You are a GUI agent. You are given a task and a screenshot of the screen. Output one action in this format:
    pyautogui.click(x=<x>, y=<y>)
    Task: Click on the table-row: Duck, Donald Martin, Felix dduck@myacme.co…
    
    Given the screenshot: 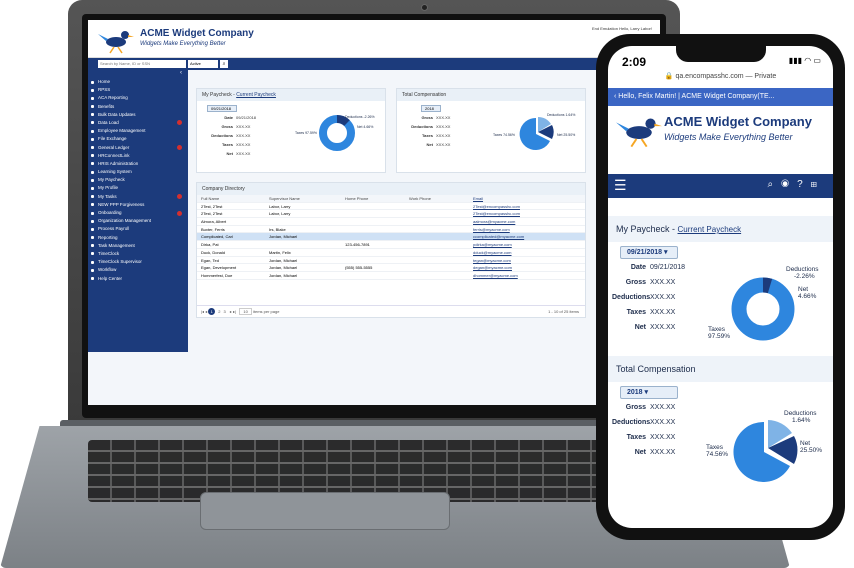 What is the action you would take?
    pyautogui.click(x=391, y=253)
    